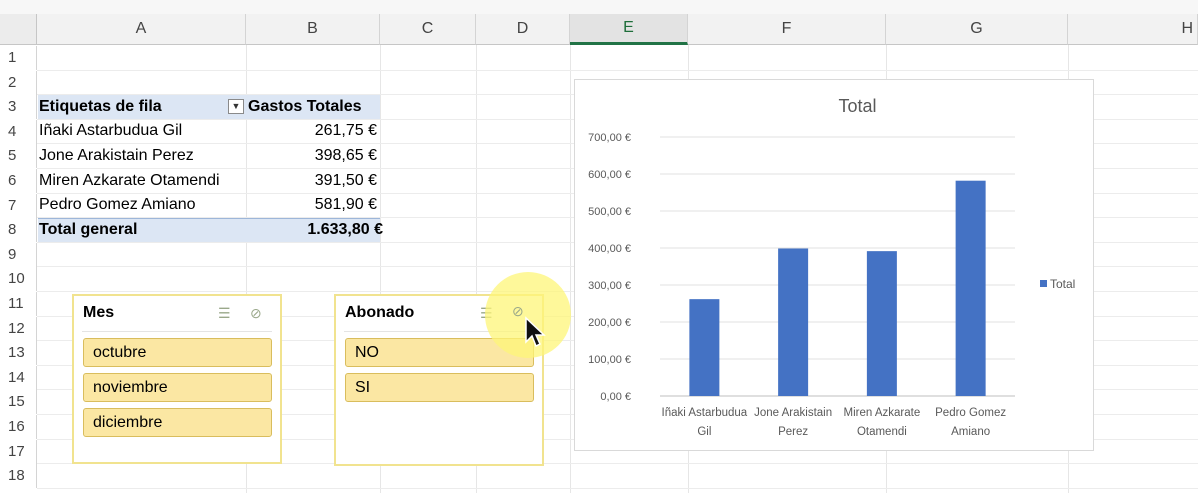 This screenshot has height=493, width=1198. What do you see at coordinates (110, 131) in the screenshot?
I see `pivot-row-name: Iñaki Astarbudua Gil` at bounding box center [110, 131].